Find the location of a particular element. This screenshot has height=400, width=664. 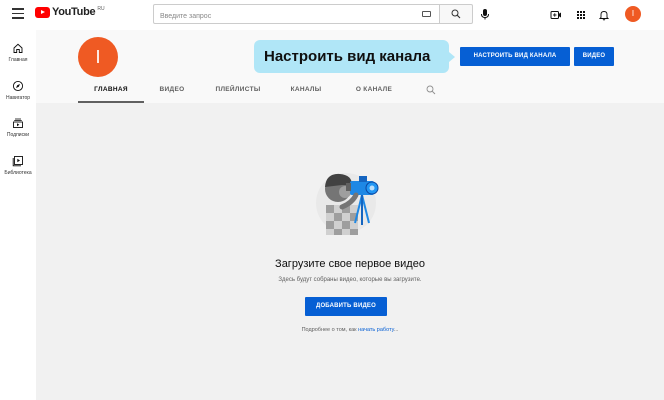

learn-more-prefix: Подробнее о том, как is located at coordinates (330, 330).